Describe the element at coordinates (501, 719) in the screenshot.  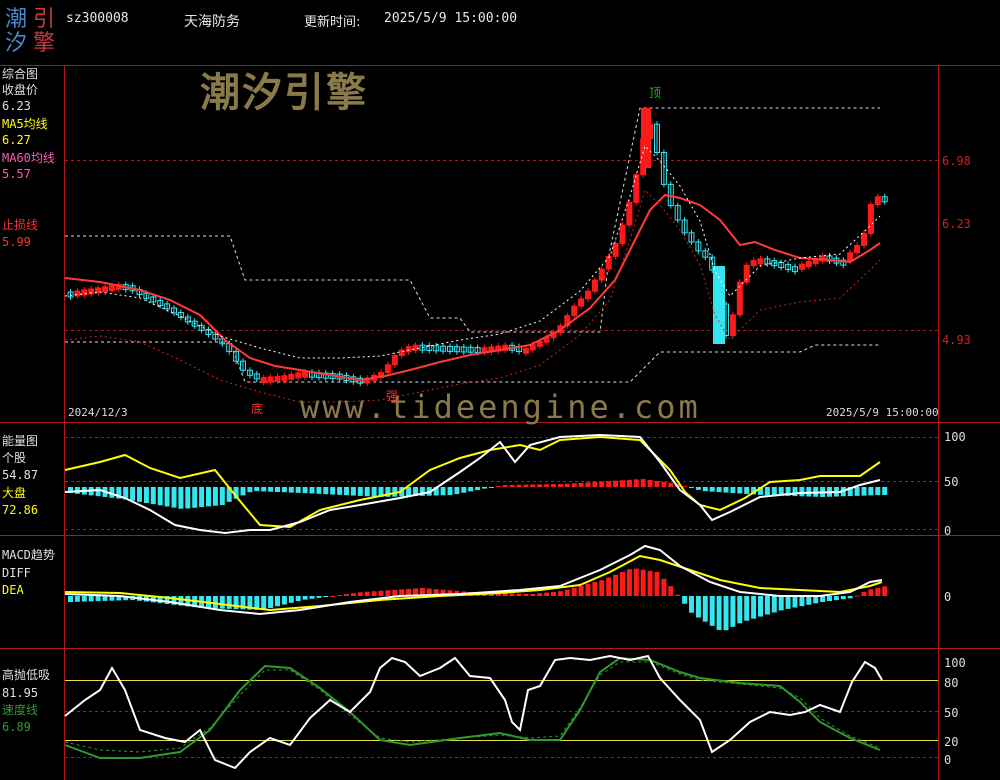
I see `osc-grid` at that location.